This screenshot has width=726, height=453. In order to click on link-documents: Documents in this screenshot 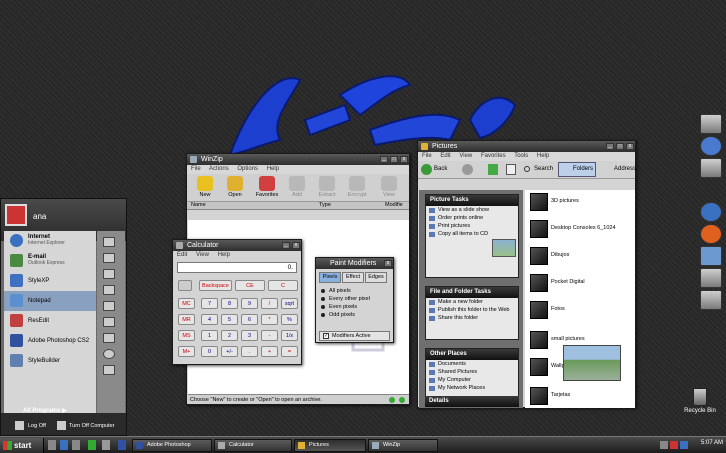, I will do `click(472, 364)`.